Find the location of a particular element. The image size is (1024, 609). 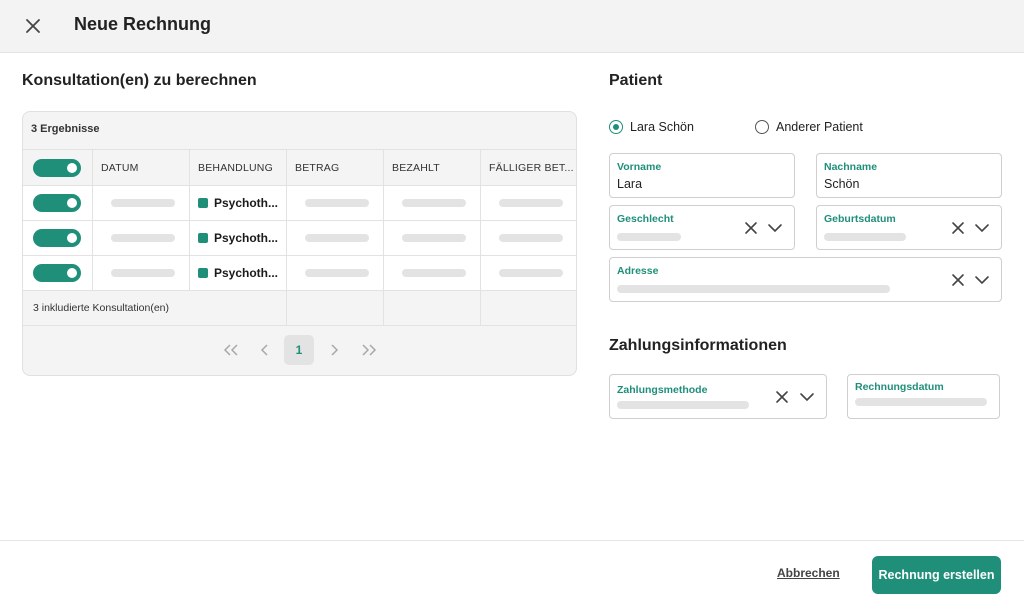

table-footer-row: 3 inkludierte Konsultation(en) is located at coordinates (299, 307).